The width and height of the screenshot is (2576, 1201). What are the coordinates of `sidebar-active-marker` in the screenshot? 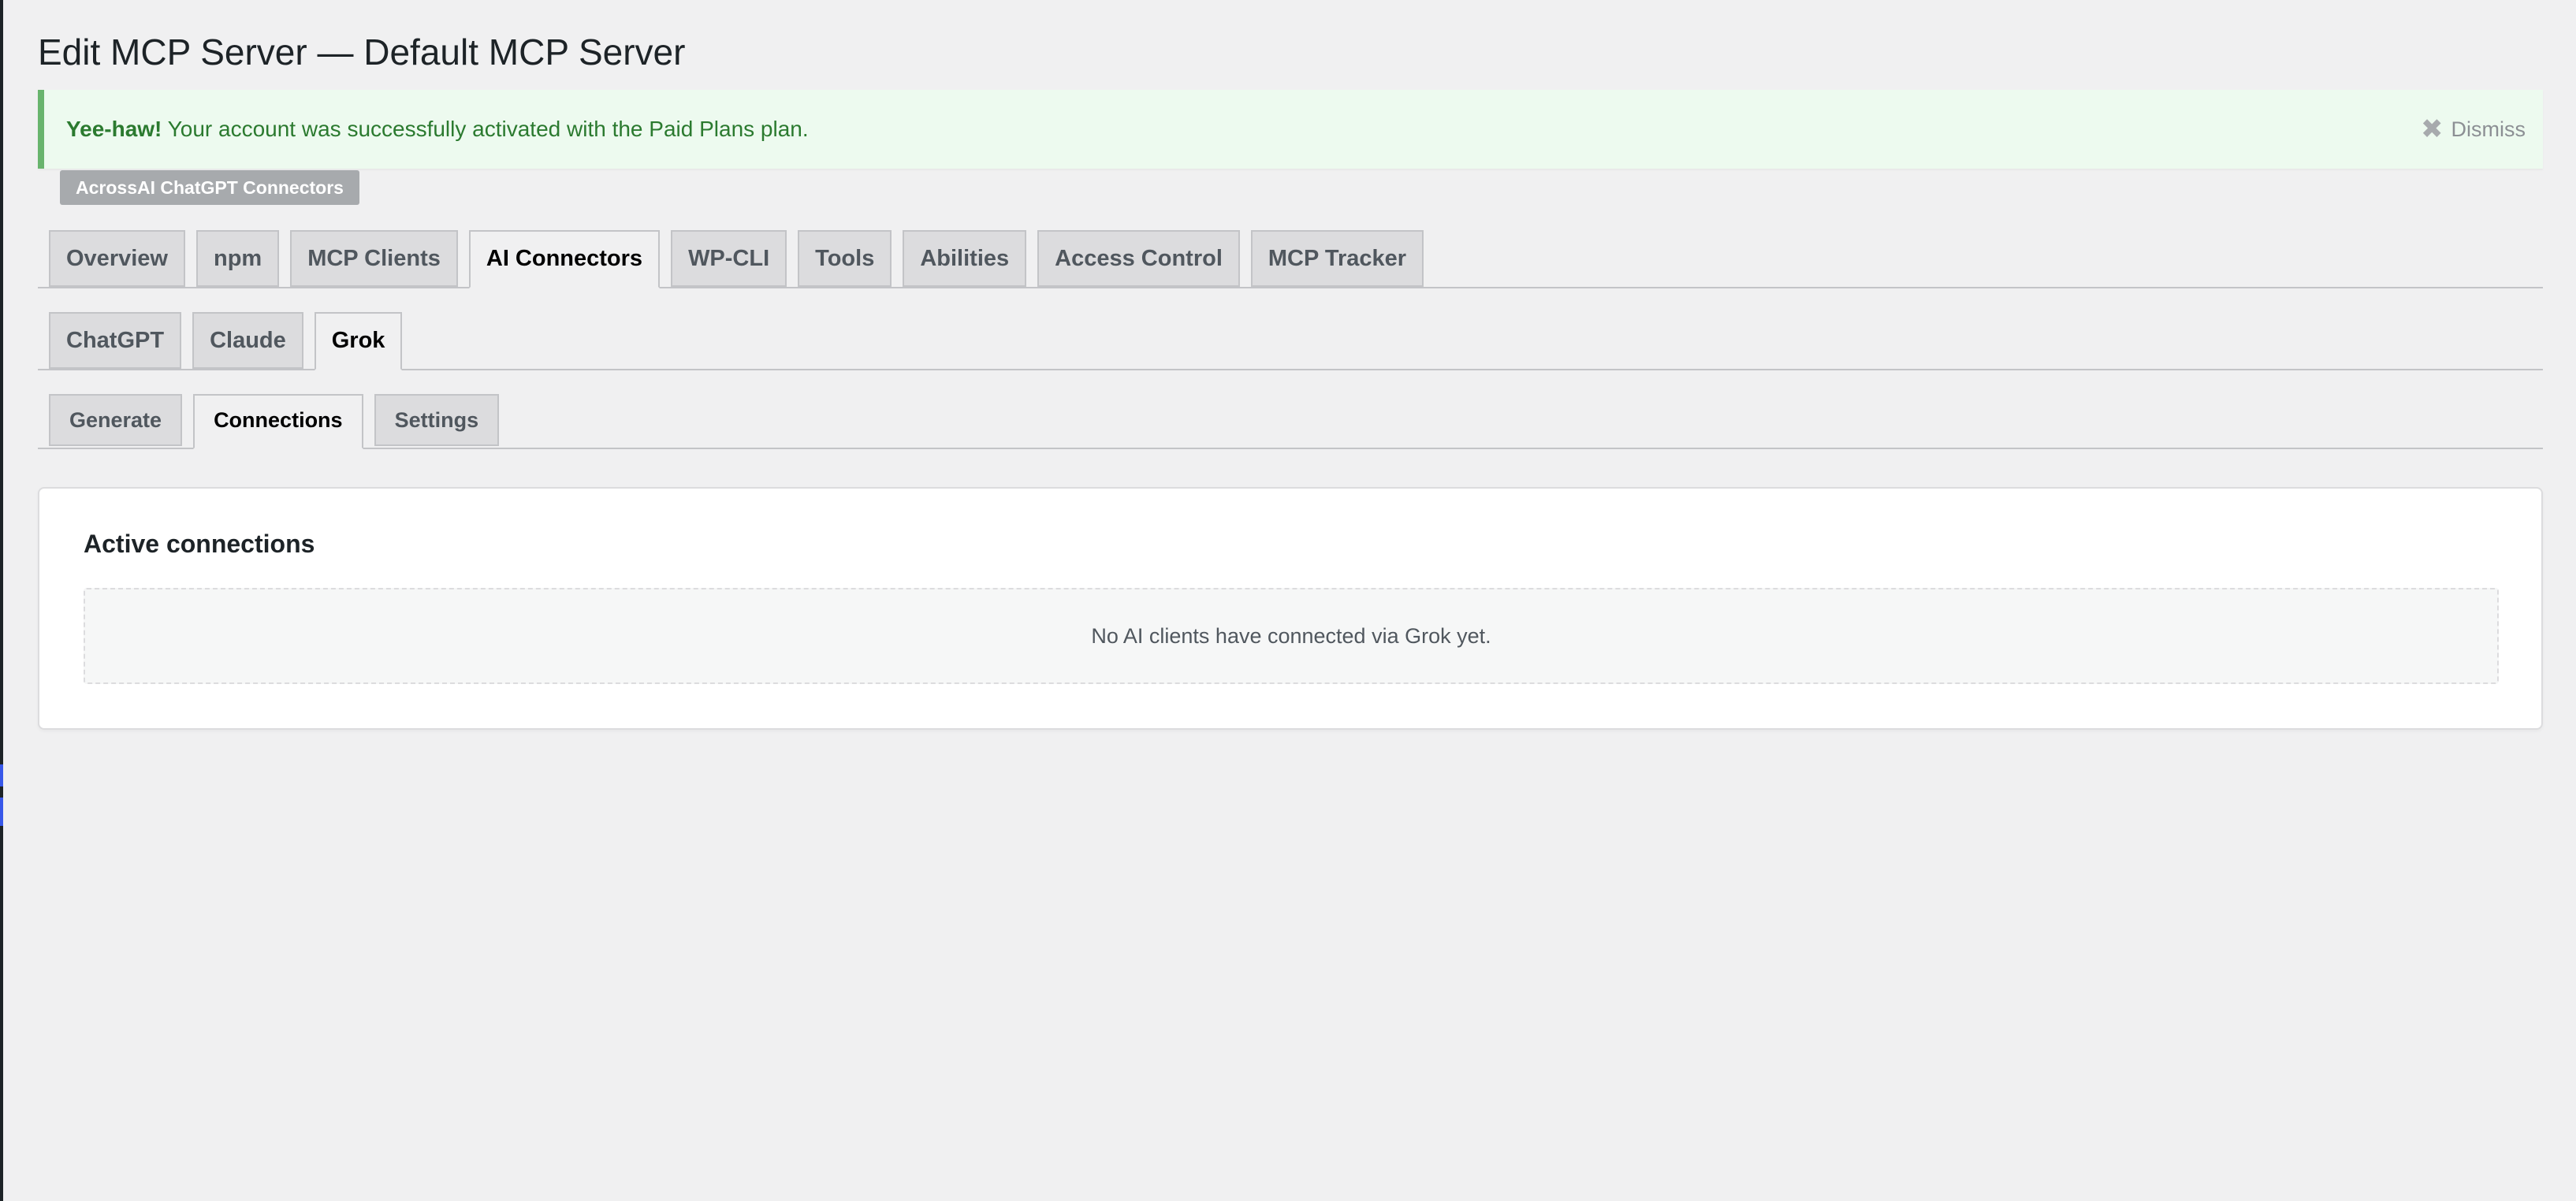 It's located at (1, 795).